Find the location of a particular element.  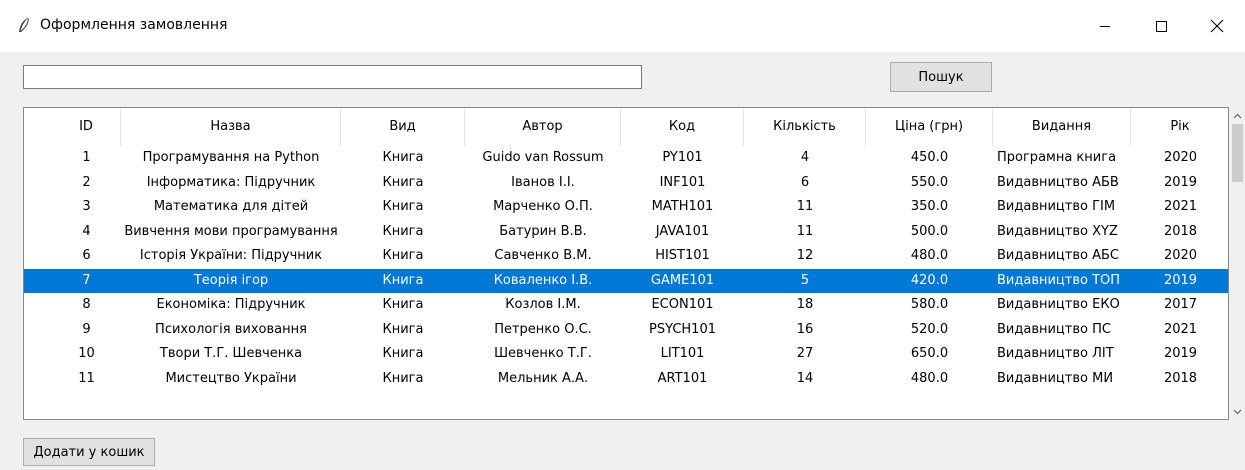

cell-author: Мельник А.А. is located at coordinates (543, 378).